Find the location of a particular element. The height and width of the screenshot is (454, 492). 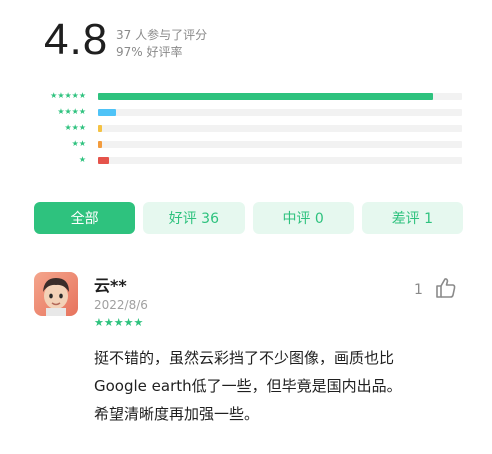

distribution-row-1: ★ is located at coordinates (246, 160).